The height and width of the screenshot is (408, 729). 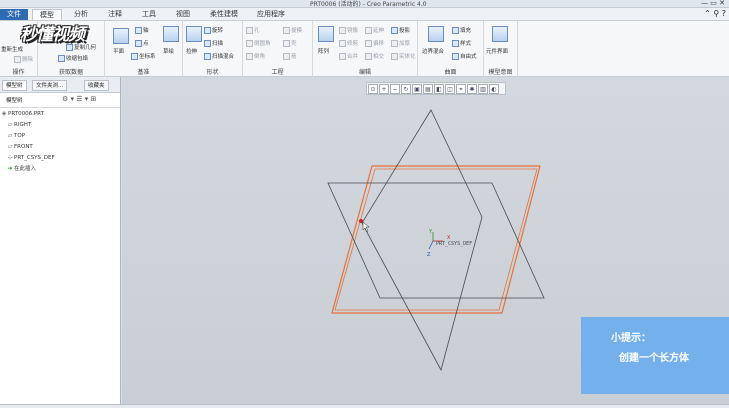 What do you see at coordinates (461, 43) in the screenshot?
I see `style-button: 样式` at bounding box center [461, 43].